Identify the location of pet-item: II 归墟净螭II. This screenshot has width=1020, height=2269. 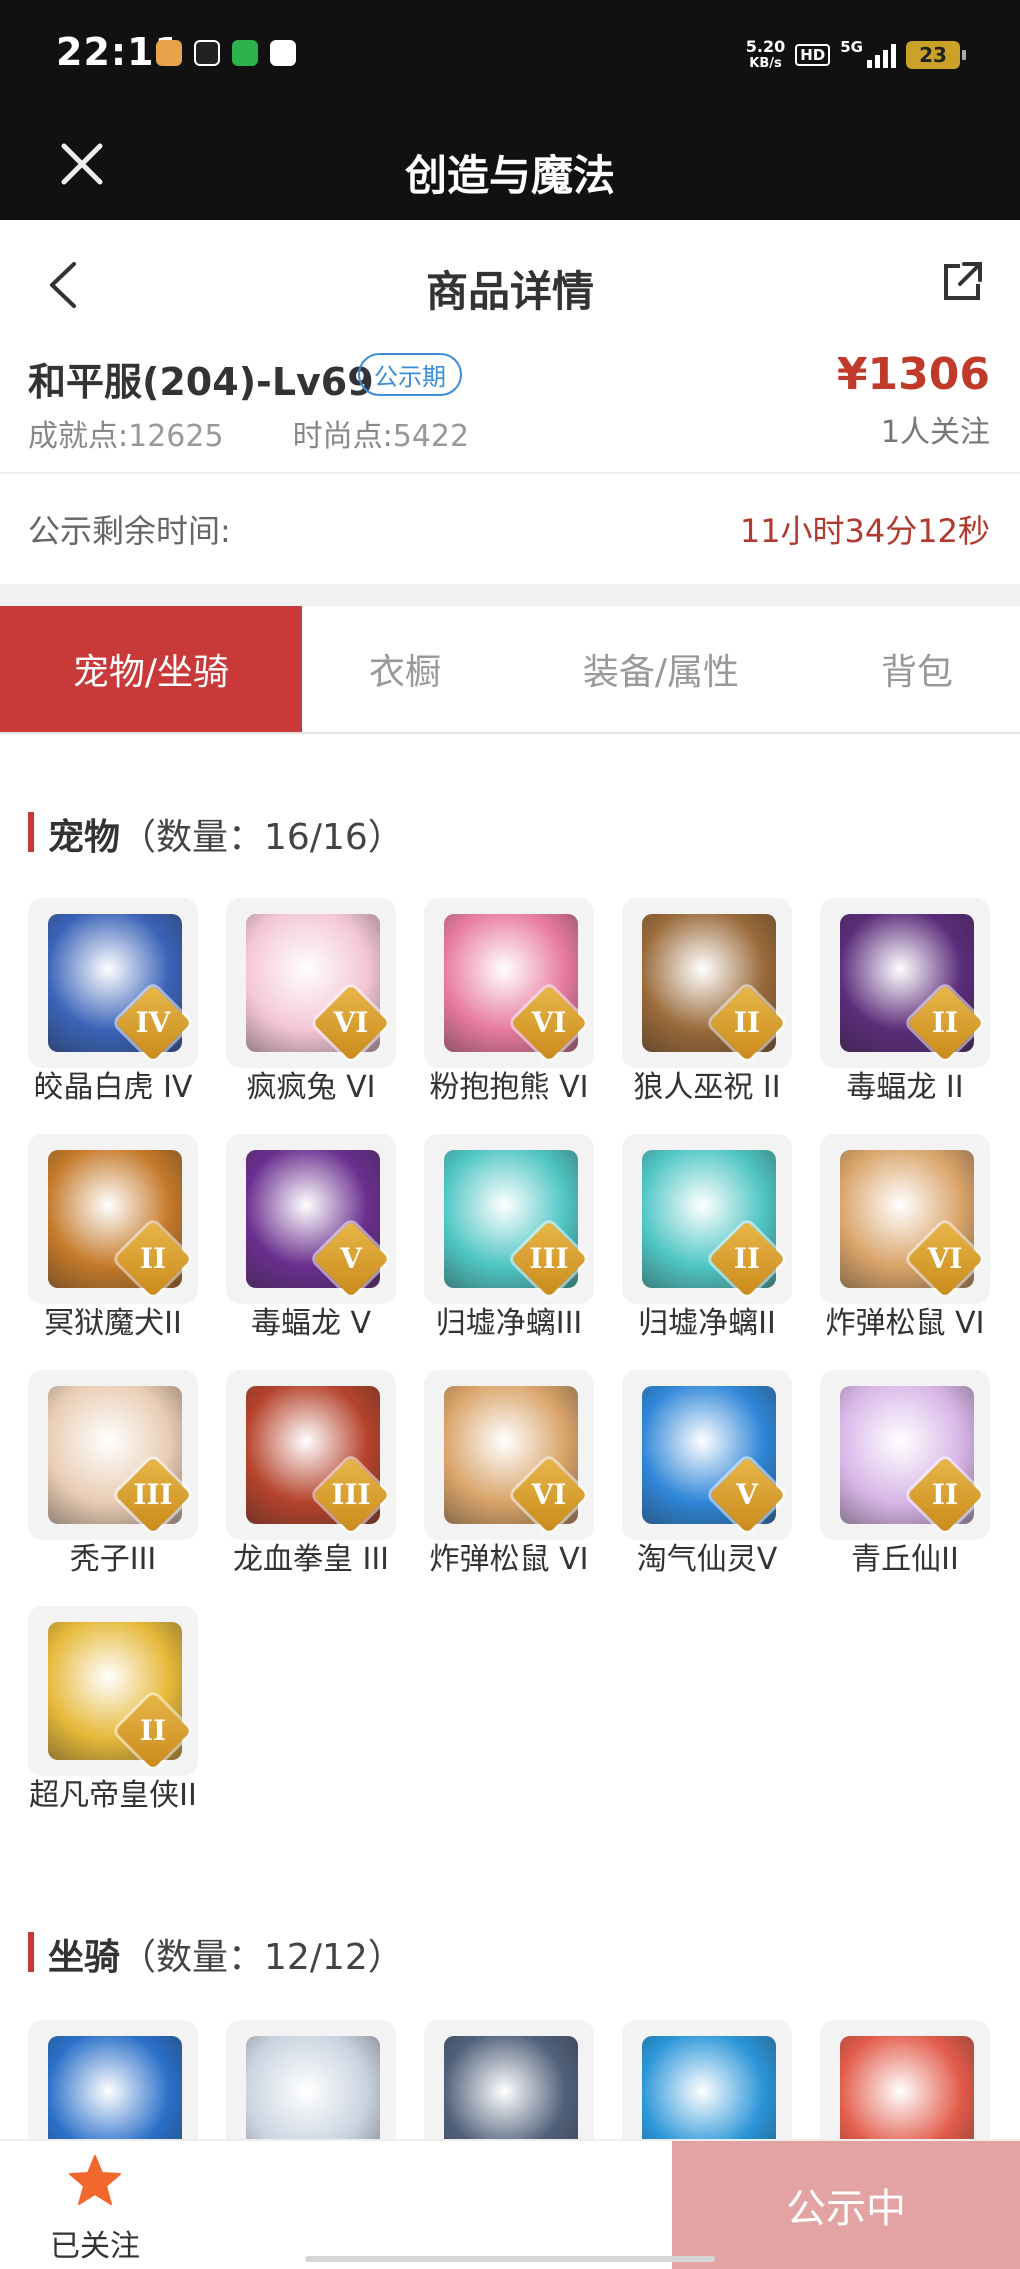
(707, 1238).